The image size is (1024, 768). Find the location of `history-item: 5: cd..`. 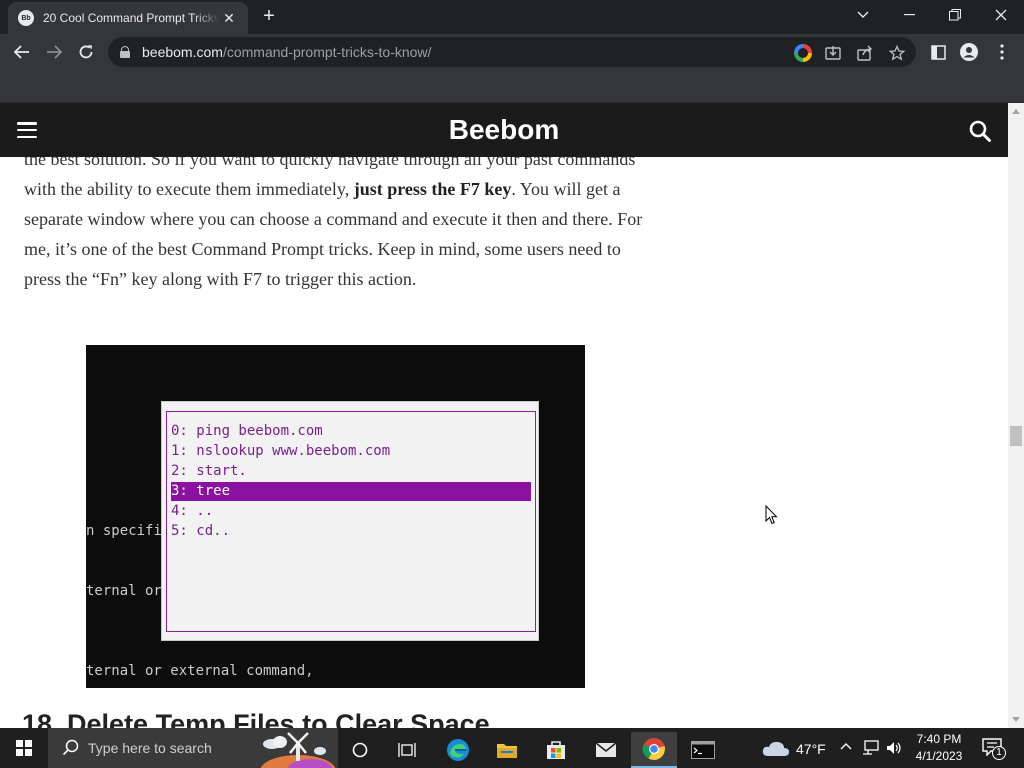

history-item: 5: cd.. is located at coordinates (201, 531).